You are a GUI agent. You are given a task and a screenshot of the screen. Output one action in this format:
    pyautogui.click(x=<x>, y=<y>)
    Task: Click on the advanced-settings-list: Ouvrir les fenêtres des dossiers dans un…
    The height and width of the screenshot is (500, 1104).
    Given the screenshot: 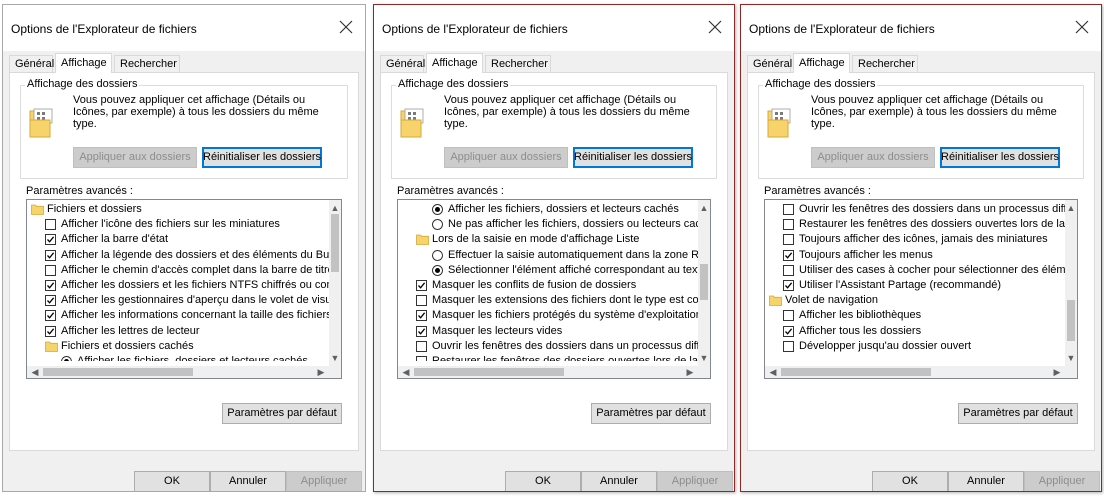 What is the action you would take?
    pyautogui.click(x=921, y=289)
    